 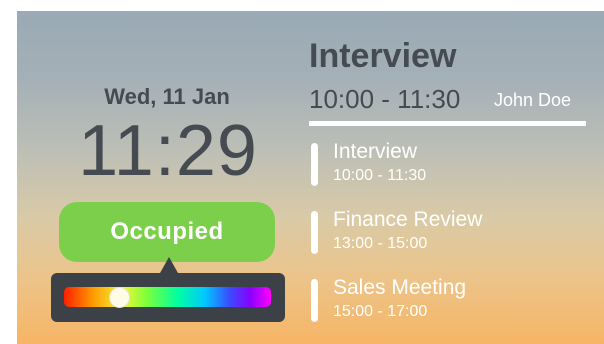 What do you see at coordinates (380, 311) in the screenshot?
I see `agenda-item-time: 15:00 - 17:00` at bounding box center [380, 311].